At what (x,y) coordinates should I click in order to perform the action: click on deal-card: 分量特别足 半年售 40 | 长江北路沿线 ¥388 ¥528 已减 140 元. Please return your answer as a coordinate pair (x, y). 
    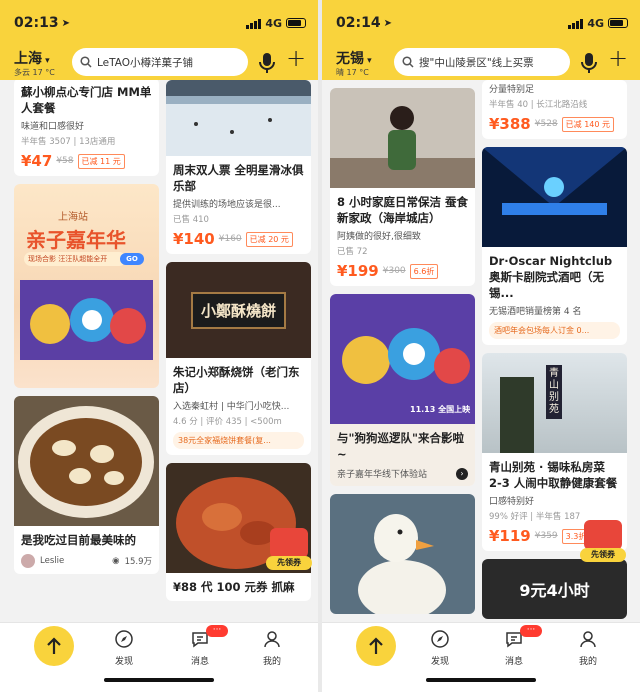
    Looking at the image, I should click on (554, 109).